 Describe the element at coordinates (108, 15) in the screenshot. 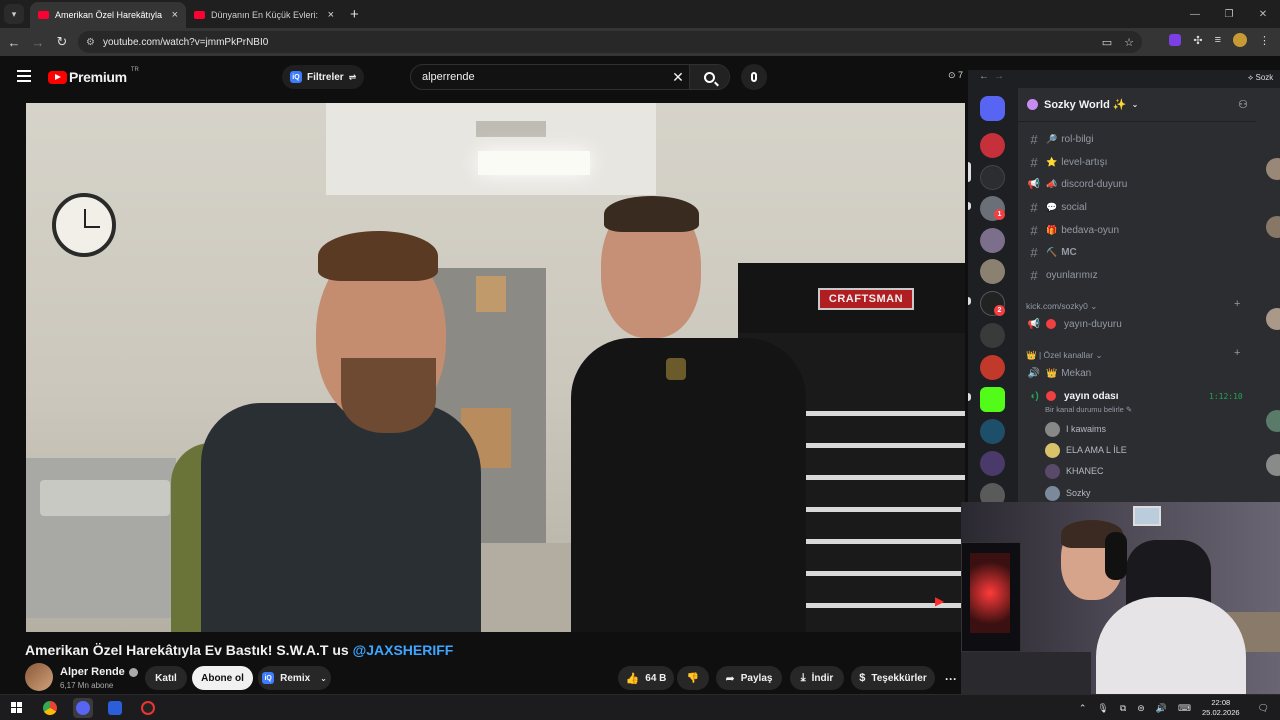

I see `browser-tab-active: Amerikan Özel Harekâtıyla Ev B ×` at that location.